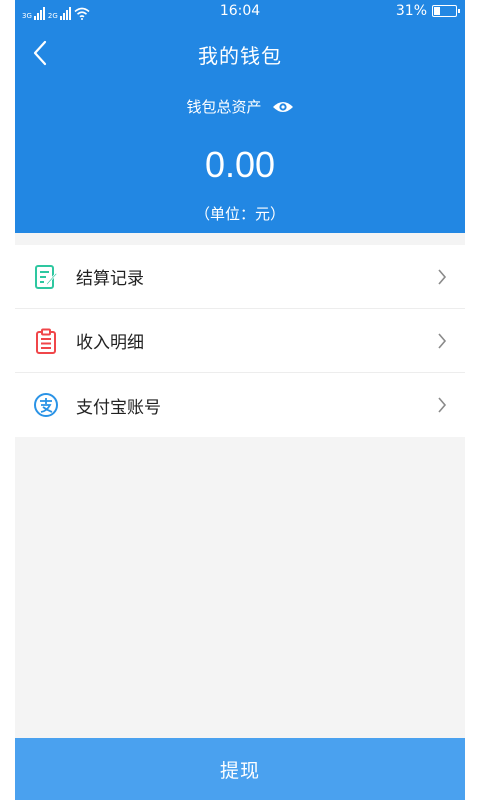 This screenshot has width=480, height=800. Describe the element at coordinates (240, 405) in the screenshot. I see `menu-item-alipay-account: 支付宝账号` at that location.